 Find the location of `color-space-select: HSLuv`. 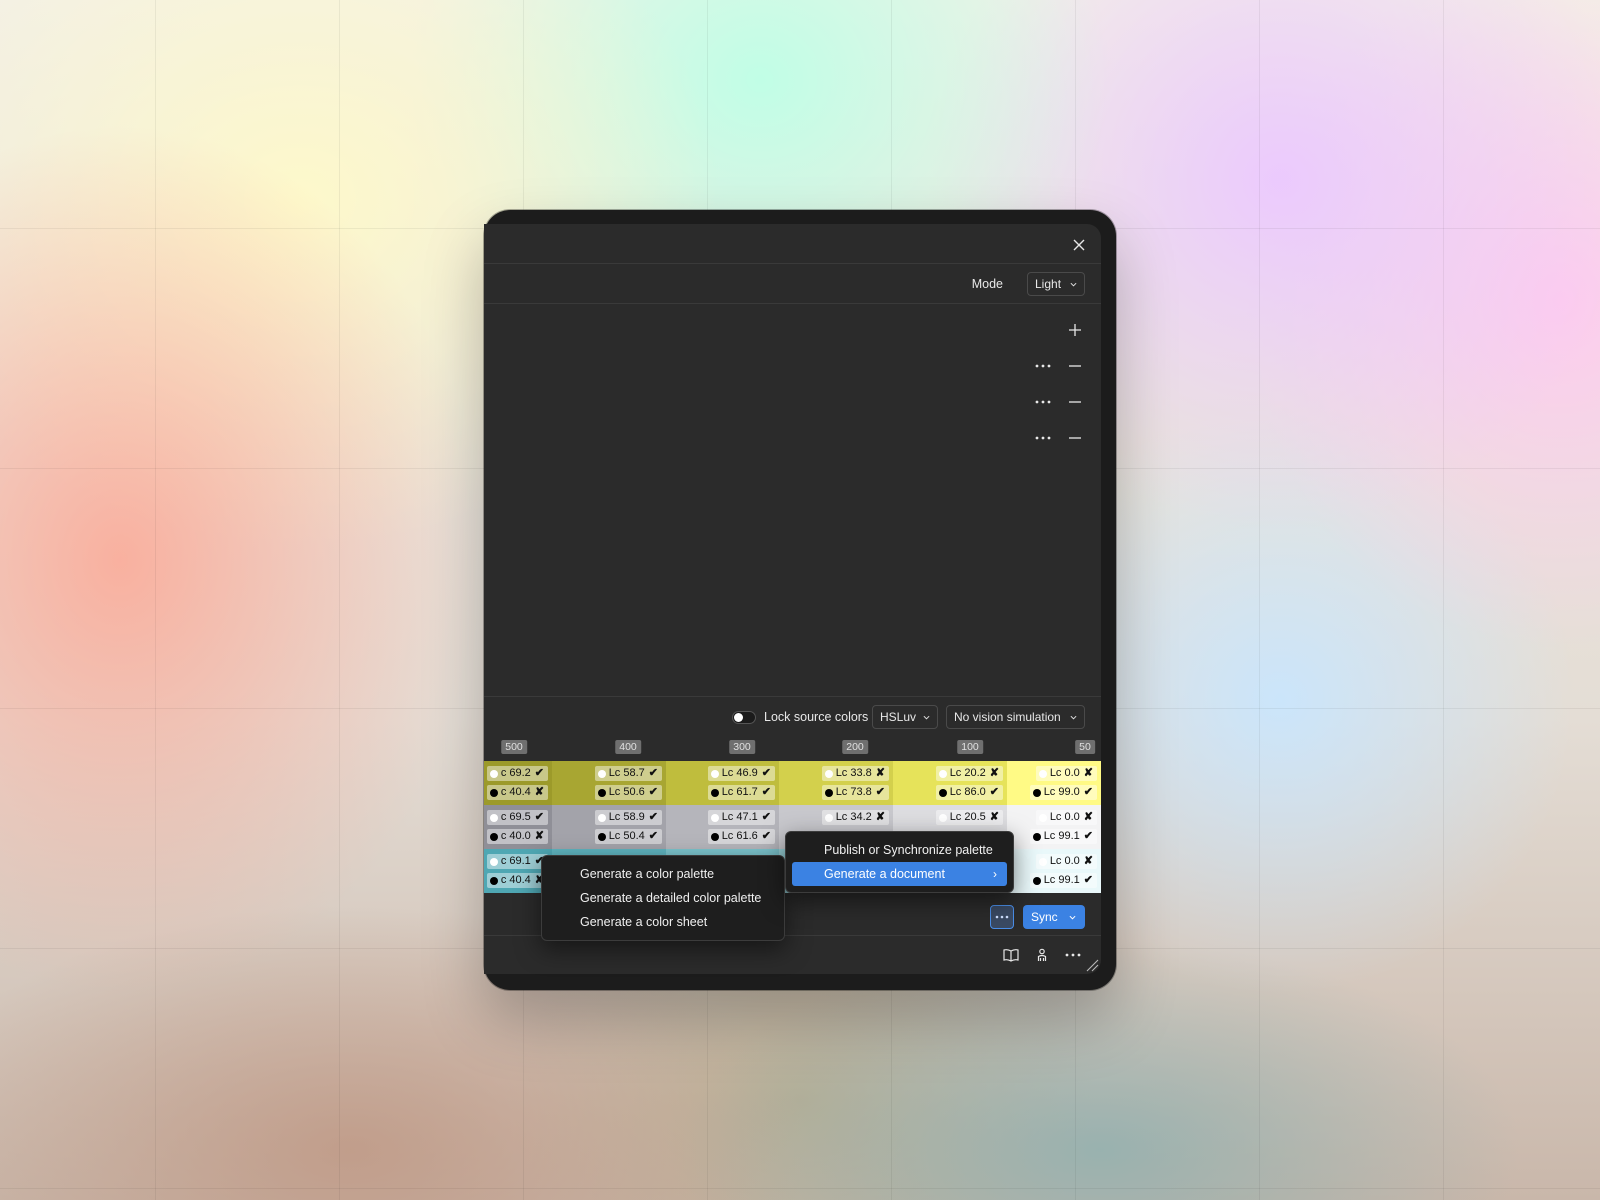

color-space-select: HSLuv is located at coordinates (905, 717).